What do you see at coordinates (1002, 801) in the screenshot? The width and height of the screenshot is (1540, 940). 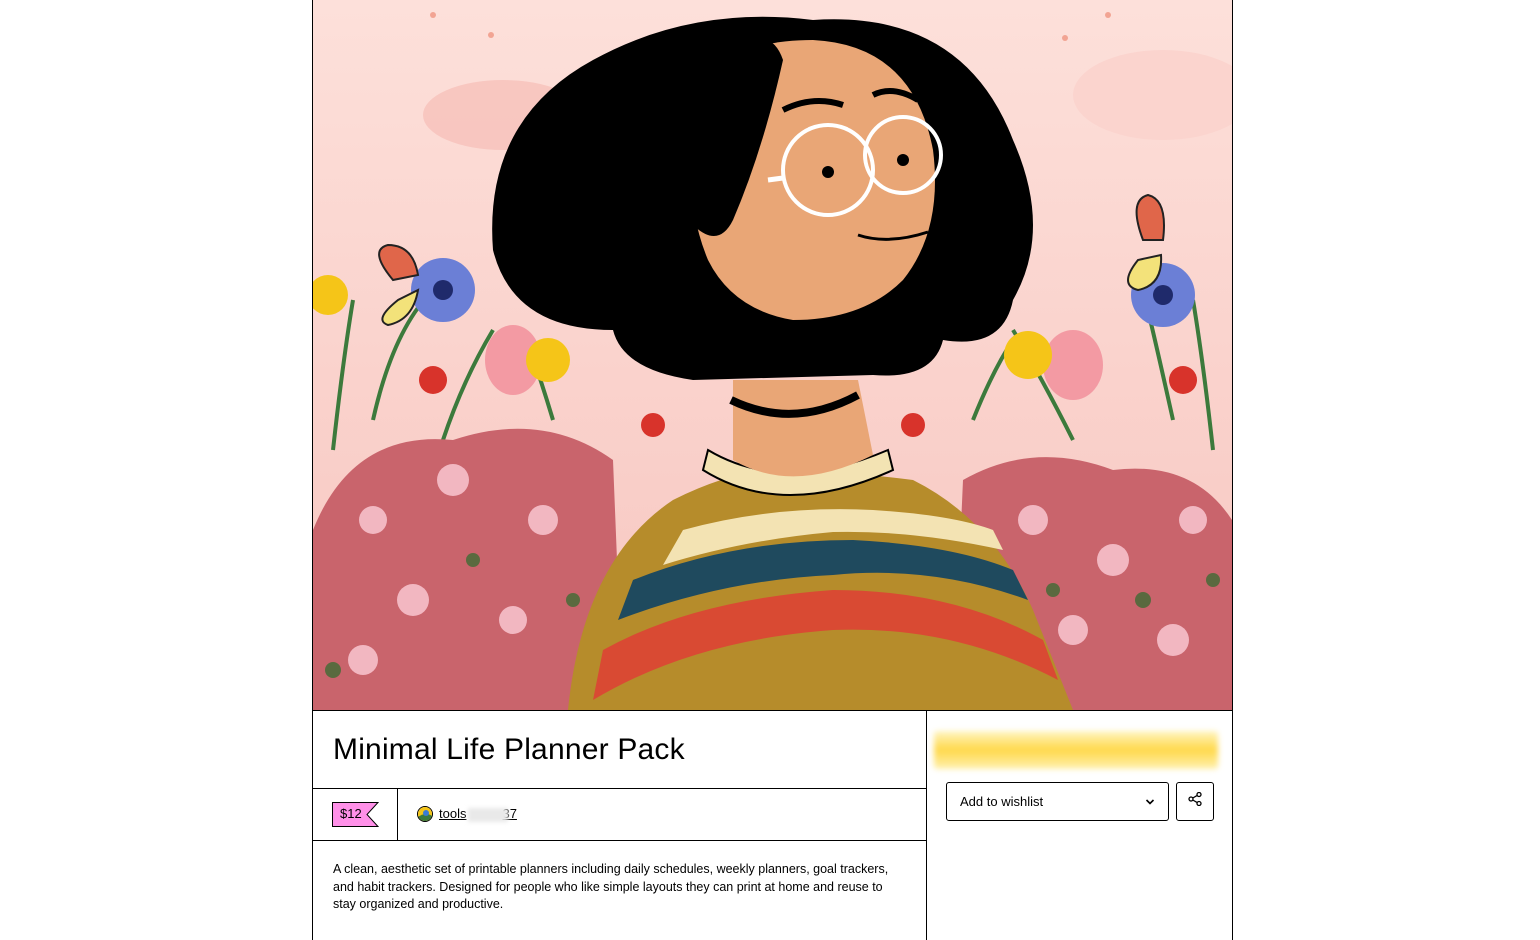 I see `wishlist-label: Add to wishlist` at bounding box center [1002, 801].